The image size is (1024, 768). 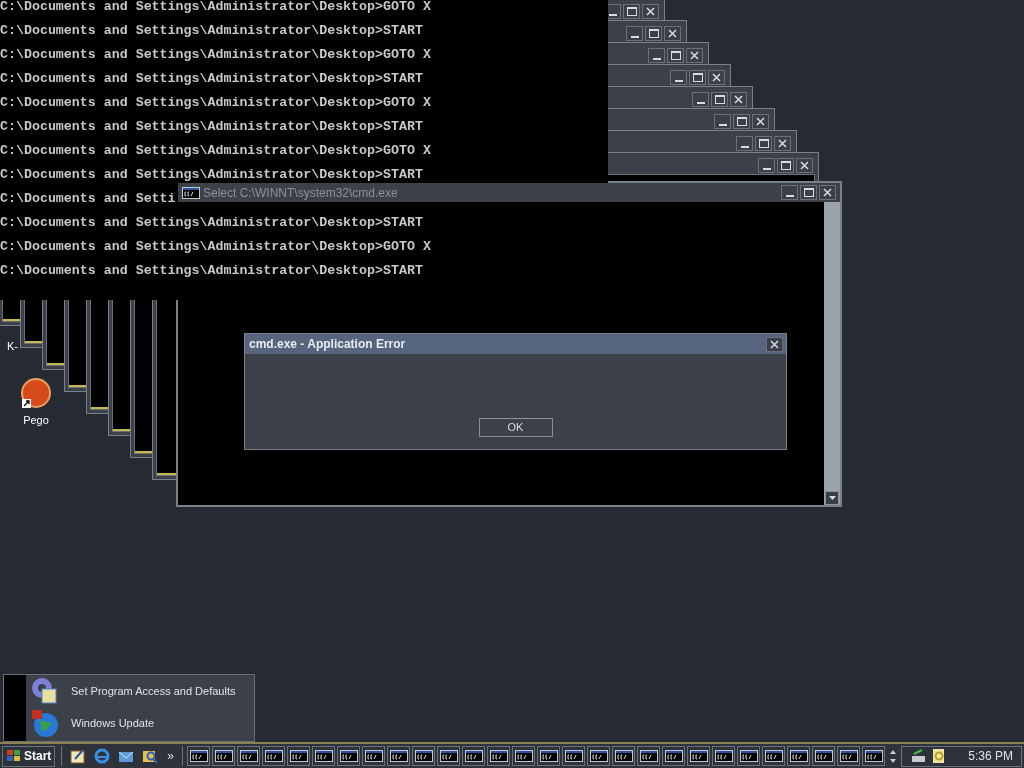 What do you see at coordinates (171, 756) in the screenshot?
I see `chevron-button: »` at bounding box center [171, 756].